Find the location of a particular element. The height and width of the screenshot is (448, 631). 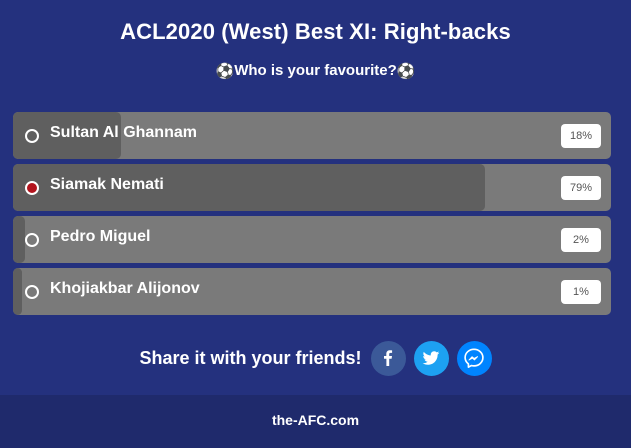

percent-badge: 18% is located at coordinates (581, 136).